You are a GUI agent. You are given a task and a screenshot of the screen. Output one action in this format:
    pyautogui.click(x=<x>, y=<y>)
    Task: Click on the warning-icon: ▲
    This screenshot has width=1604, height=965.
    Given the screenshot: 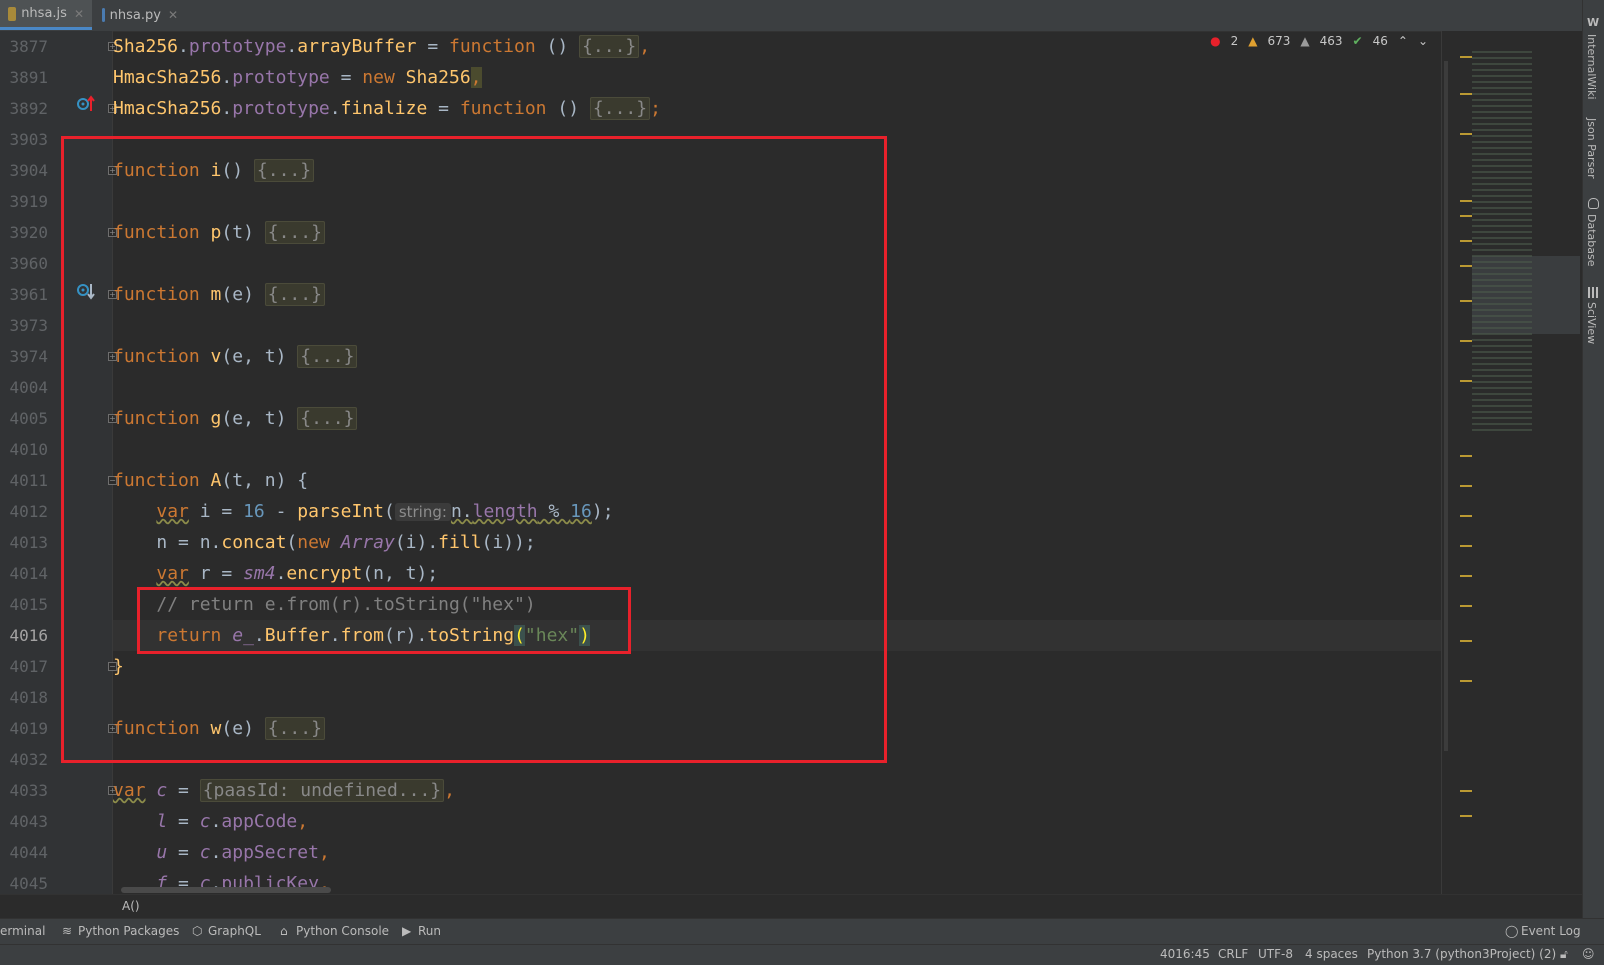 What is the action you would take?
    pyautogui.click(x=1253, y=41)
    